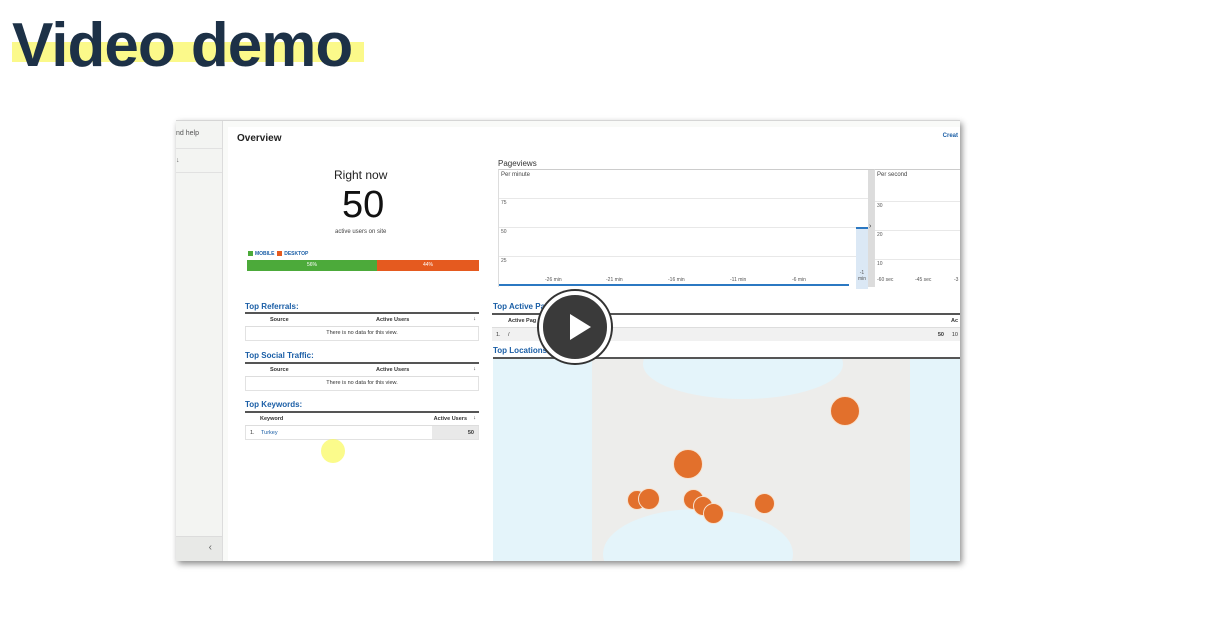  Describe the element at coordinates (312, 265) in the screenshot. I see `mobile-share: 56%` at that location.